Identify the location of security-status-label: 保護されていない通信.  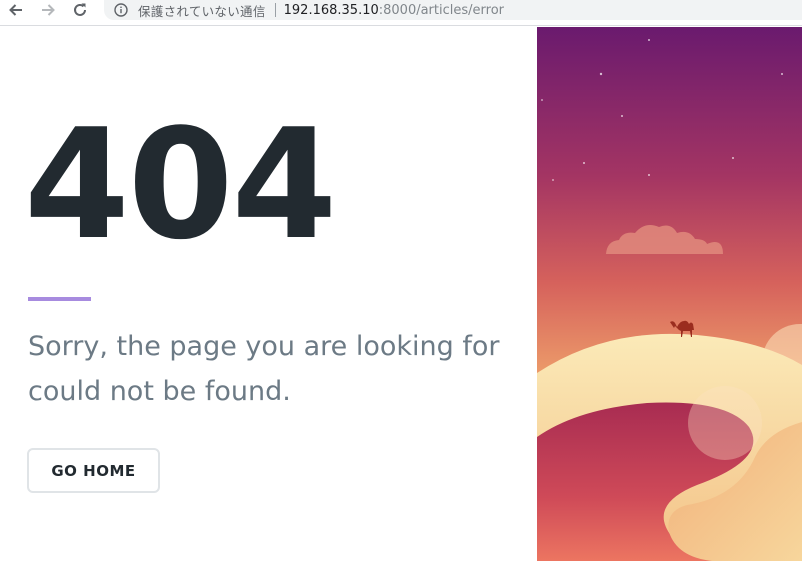
(202, 10).